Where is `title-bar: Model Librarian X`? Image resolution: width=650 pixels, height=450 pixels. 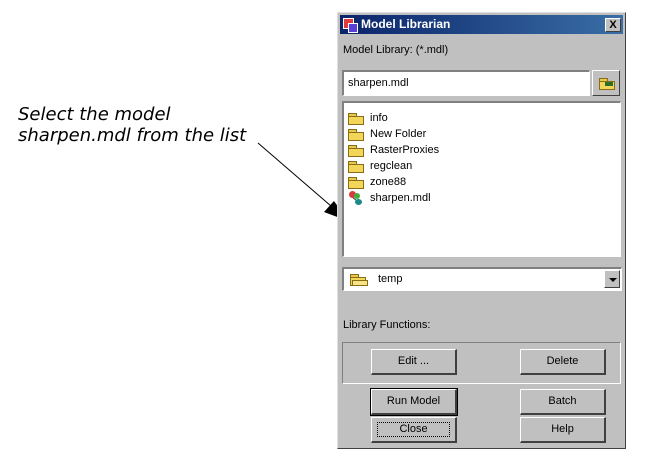 title-bar: Model Librarian X is located at coordinates (481, 24).